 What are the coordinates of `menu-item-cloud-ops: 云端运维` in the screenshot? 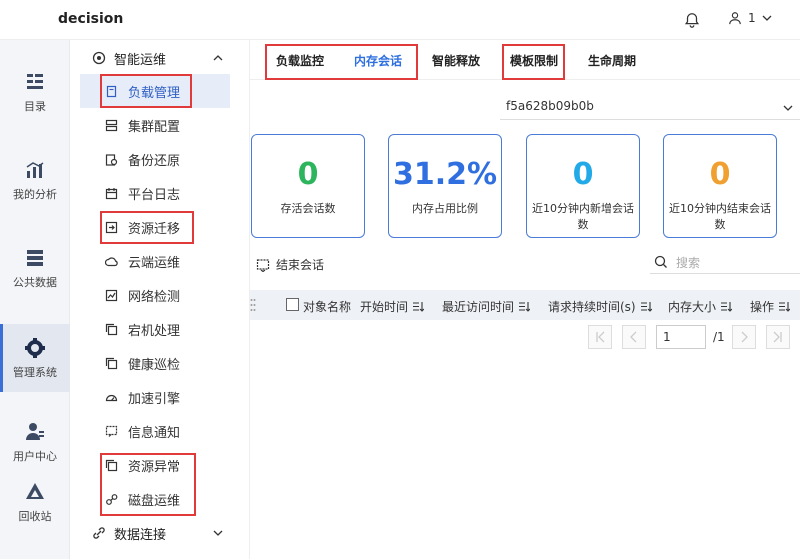 It's located at (155, 261).